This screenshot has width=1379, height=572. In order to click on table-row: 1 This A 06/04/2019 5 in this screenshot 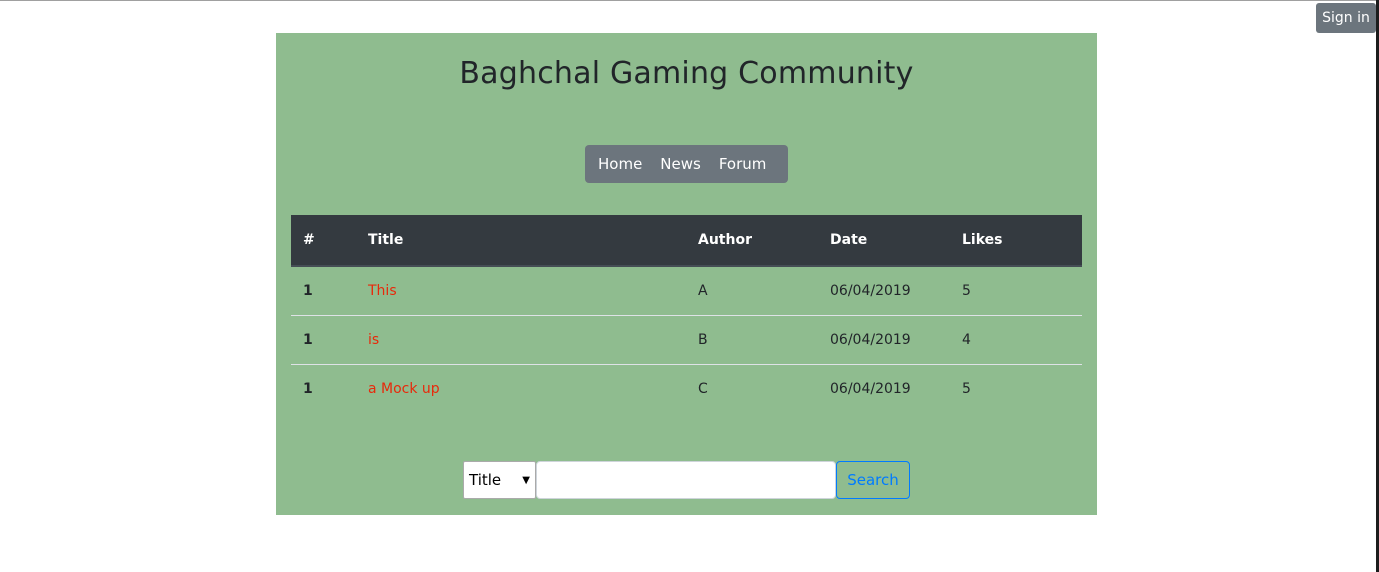, I will do `click(686, 290)`.